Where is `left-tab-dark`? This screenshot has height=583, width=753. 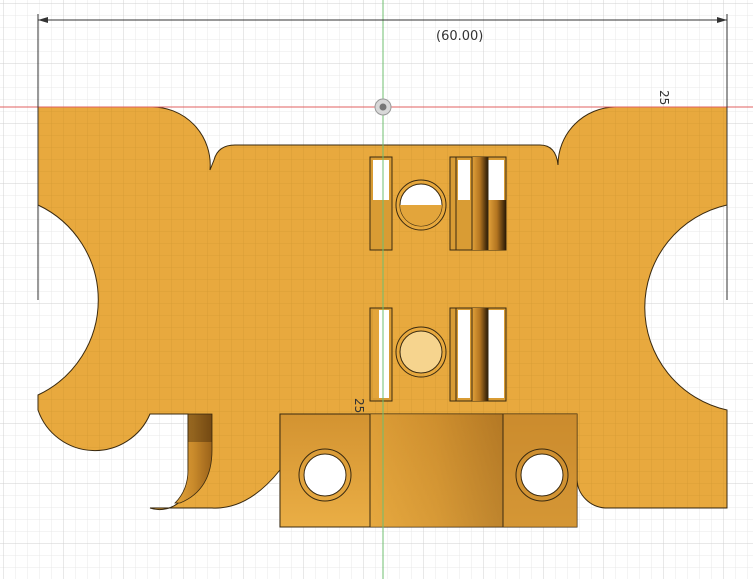 left-tab-dark is located at coordinates (200, 428).